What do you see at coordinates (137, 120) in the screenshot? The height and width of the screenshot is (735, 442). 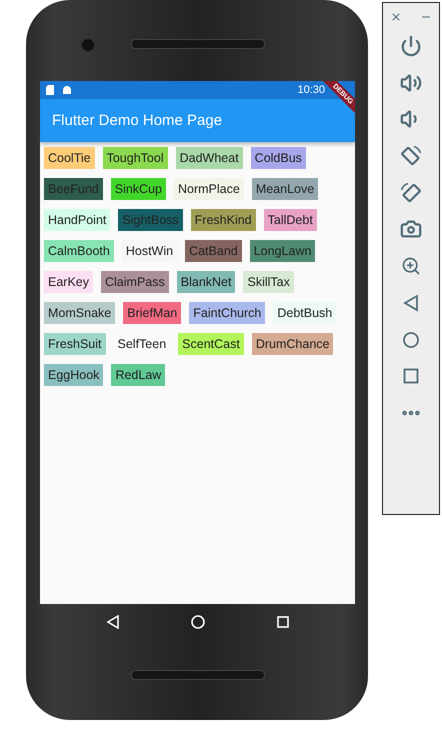 I see `app-bar-title: Flutter Demo Home Page` at bounding box center [137, 120].